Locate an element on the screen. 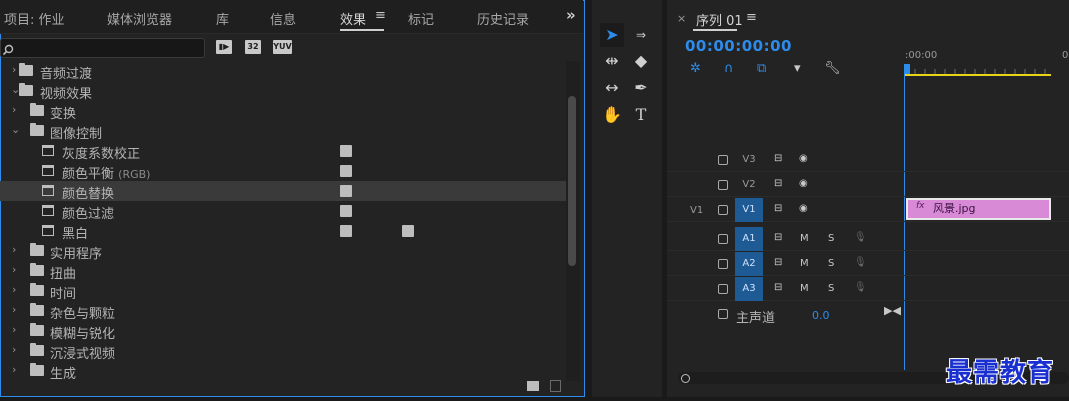 The image size is (1069, 401). pen-tool-icon: ✒ is located at coordinates (641, 88).